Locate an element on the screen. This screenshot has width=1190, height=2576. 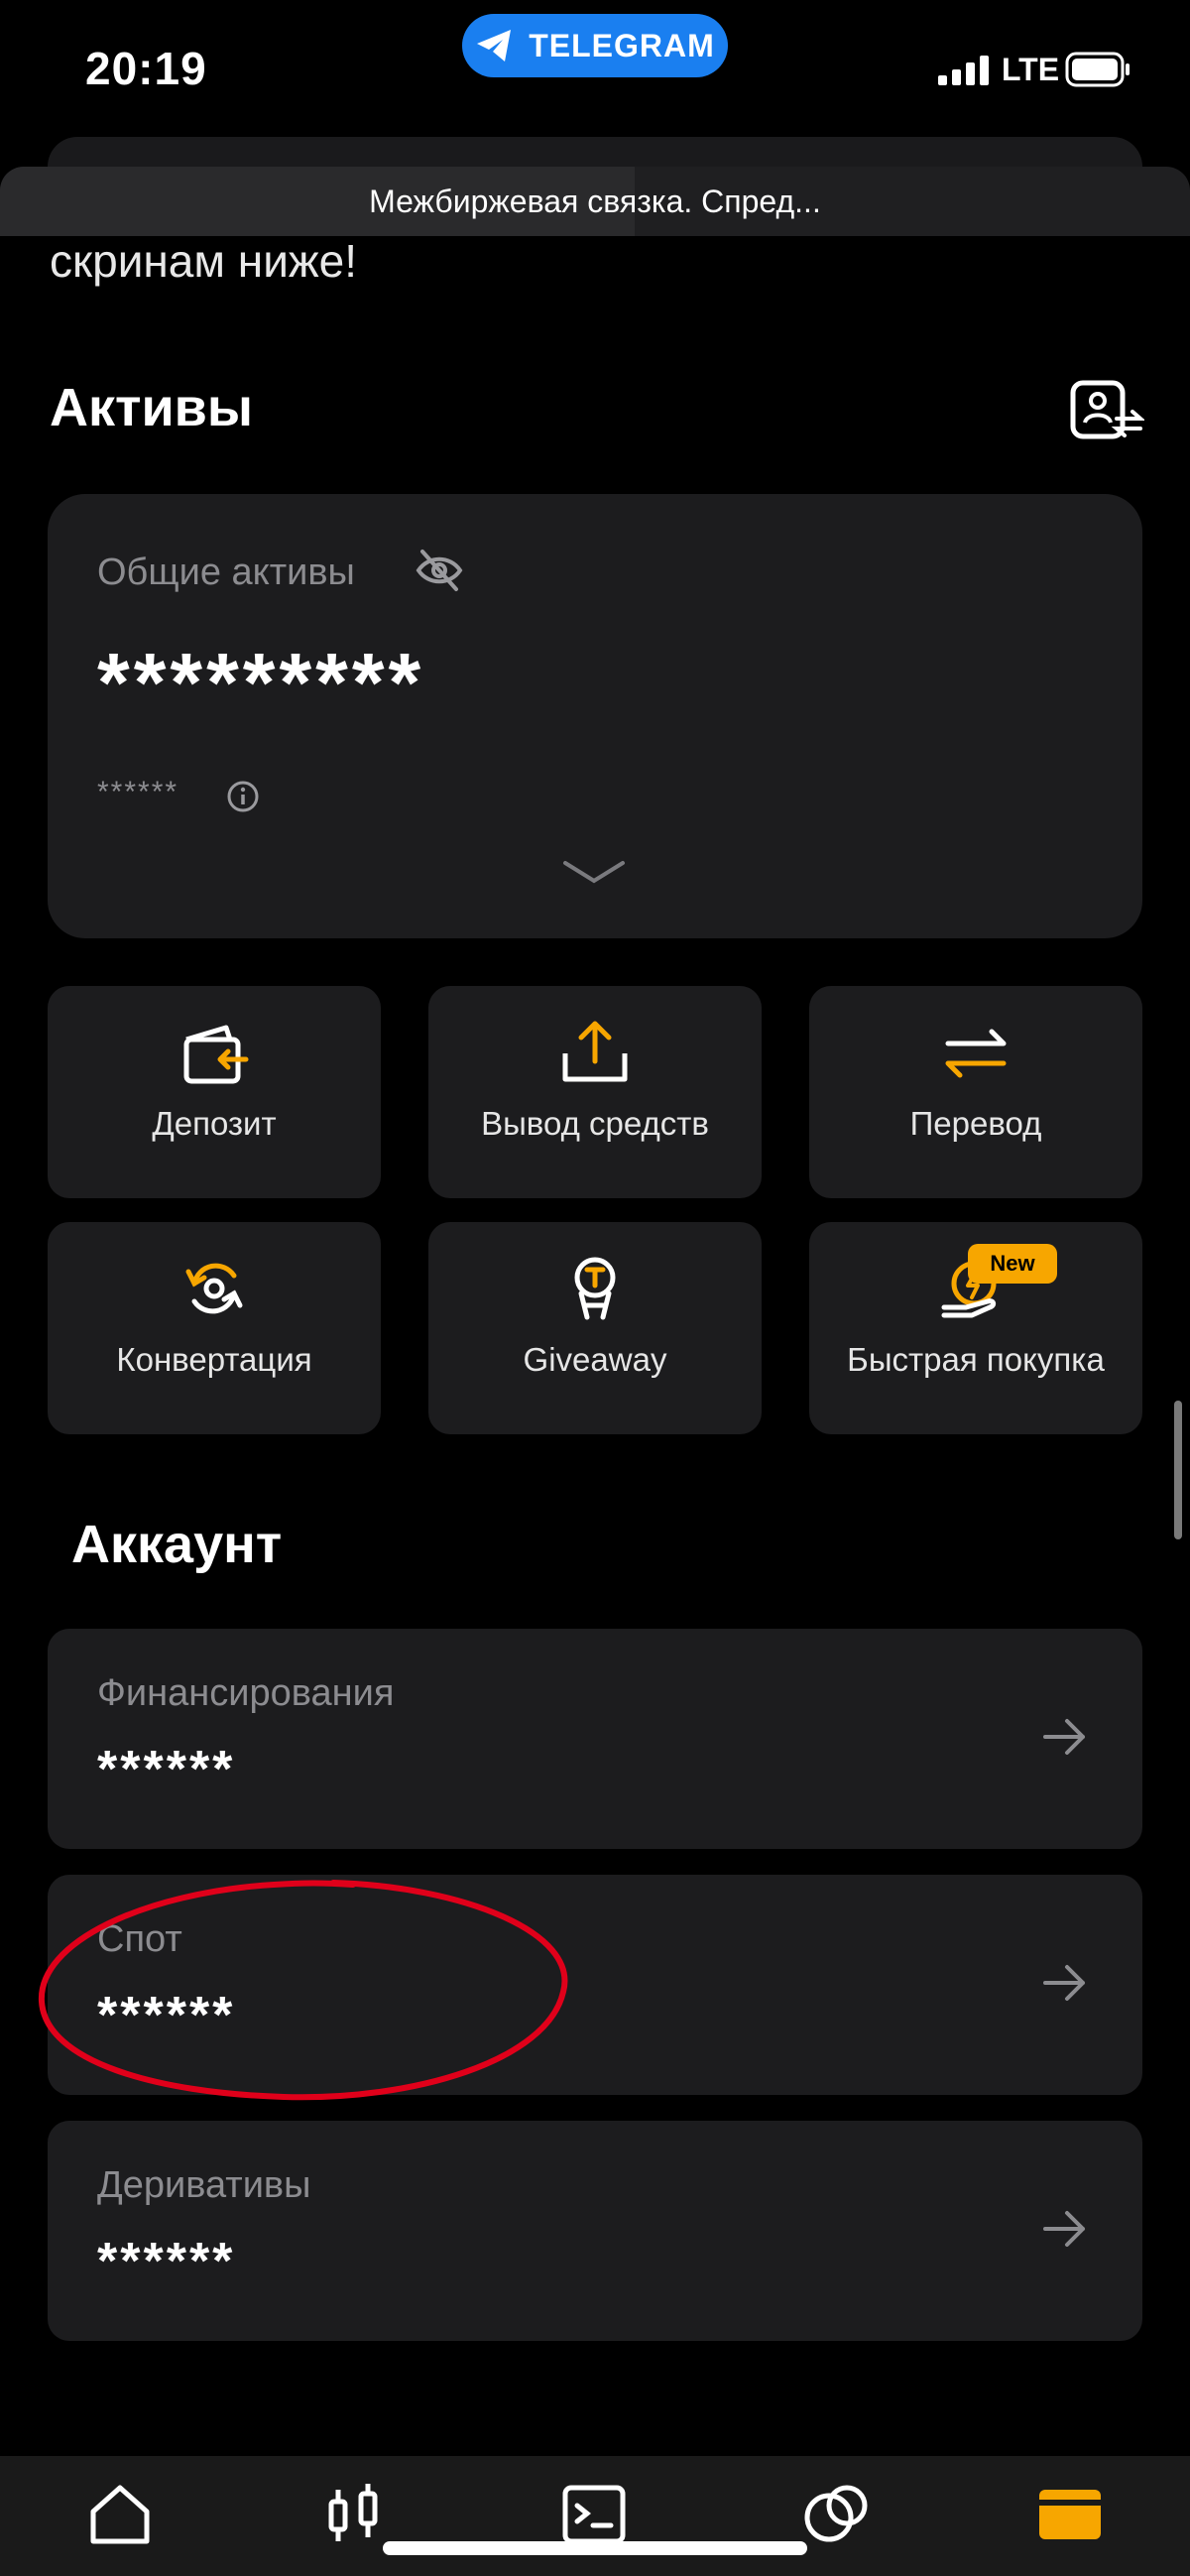
home-indicator is located at coordinates (595, 2548).